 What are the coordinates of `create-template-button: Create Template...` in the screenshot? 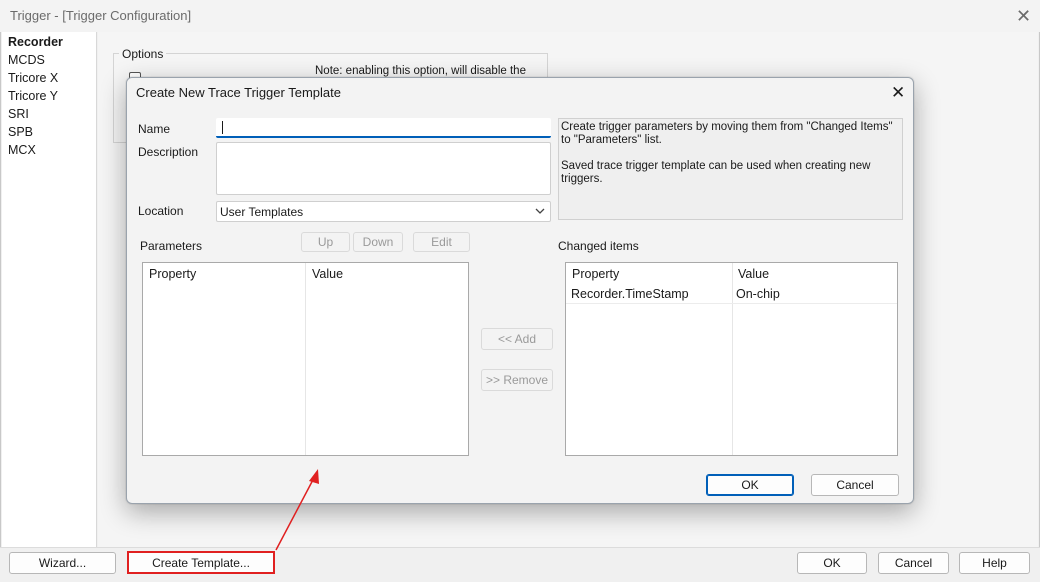 It's located at (201, 562).